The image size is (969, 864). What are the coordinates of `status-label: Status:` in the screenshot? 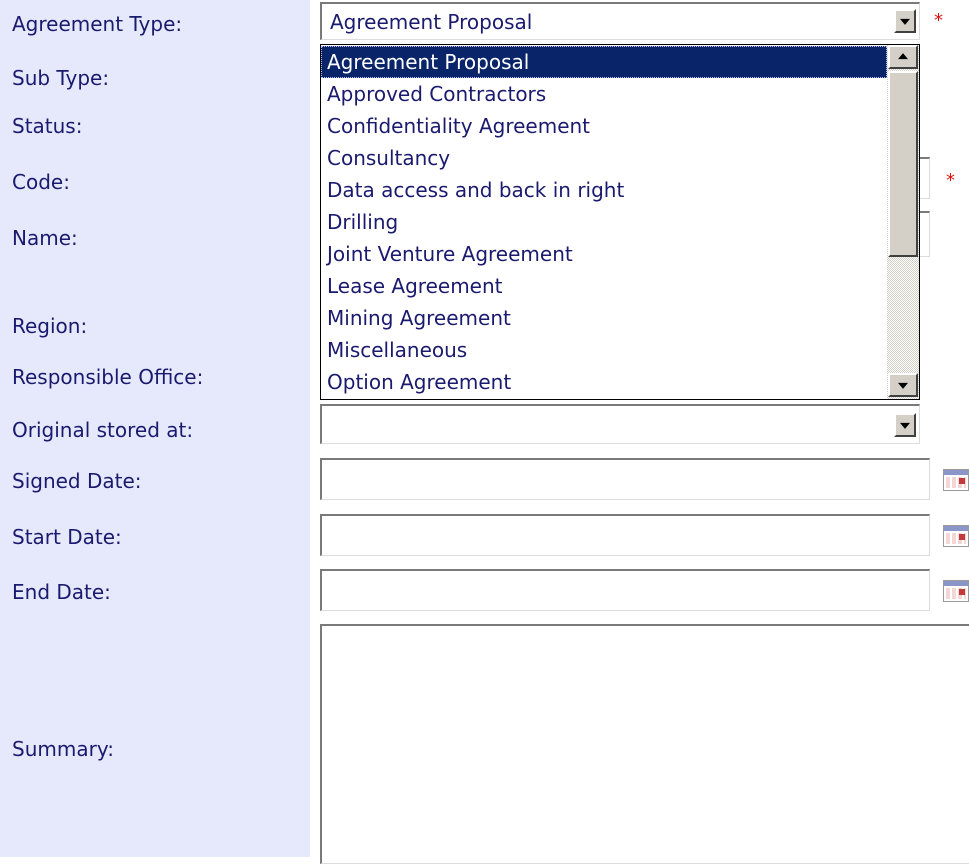 It's located at (47, 126).